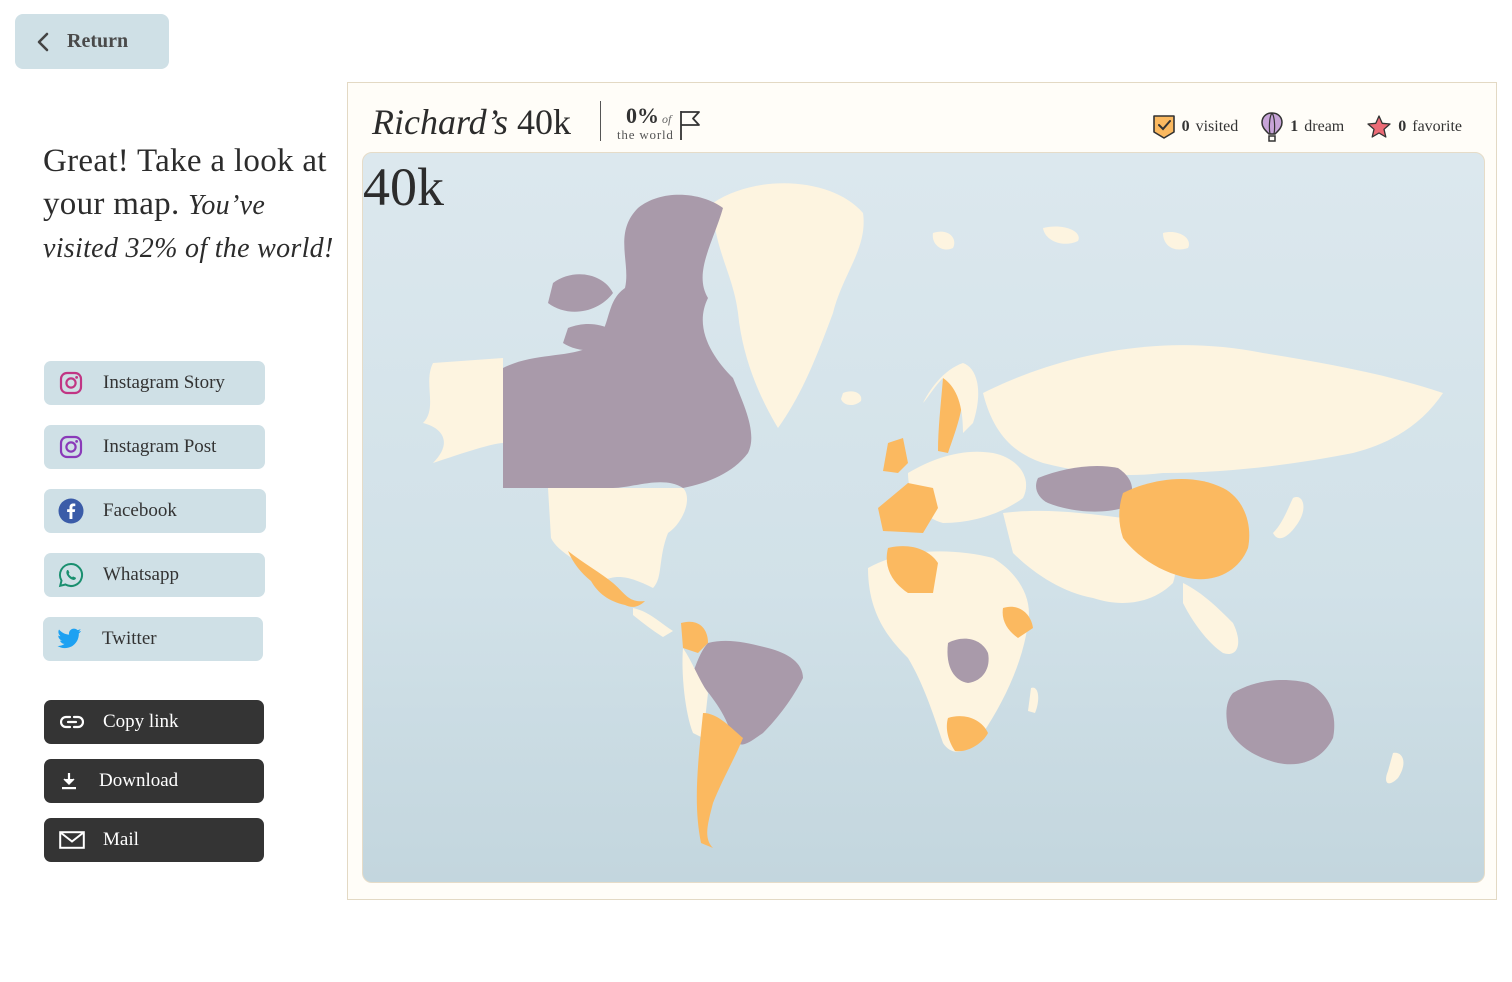 The height and width of the screenshot is (982, 1512). What do you see at coordinates (1033, 700) in the screenshot?
I see `country-madagascar` at bounding box center [1033, 700].